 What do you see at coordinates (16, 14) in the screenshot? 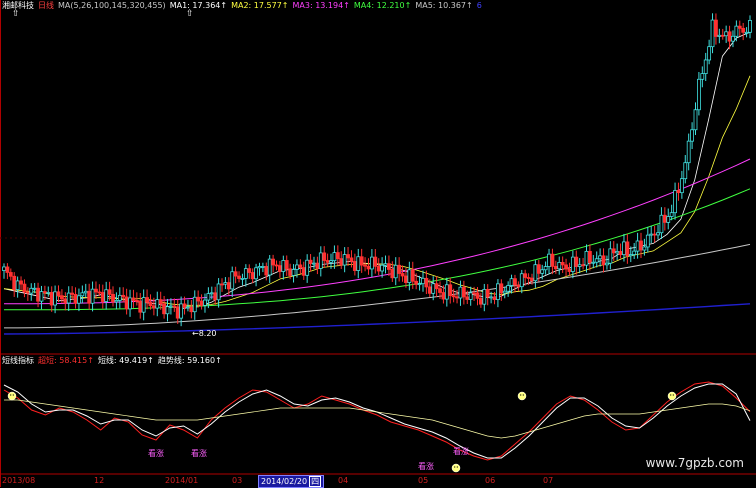
I see `buy-arrow-icon: ⇧` at bounding box center [16, 14].